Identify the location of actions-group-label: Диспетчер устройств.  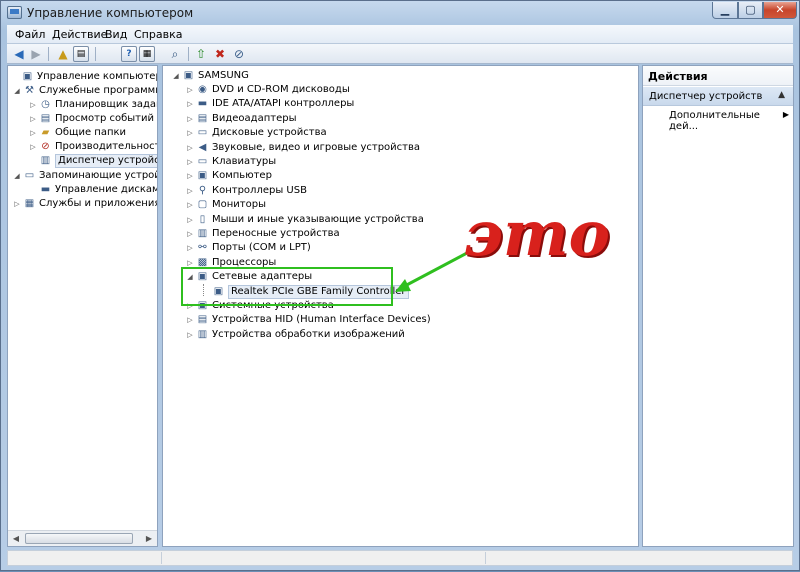
(706, 96).